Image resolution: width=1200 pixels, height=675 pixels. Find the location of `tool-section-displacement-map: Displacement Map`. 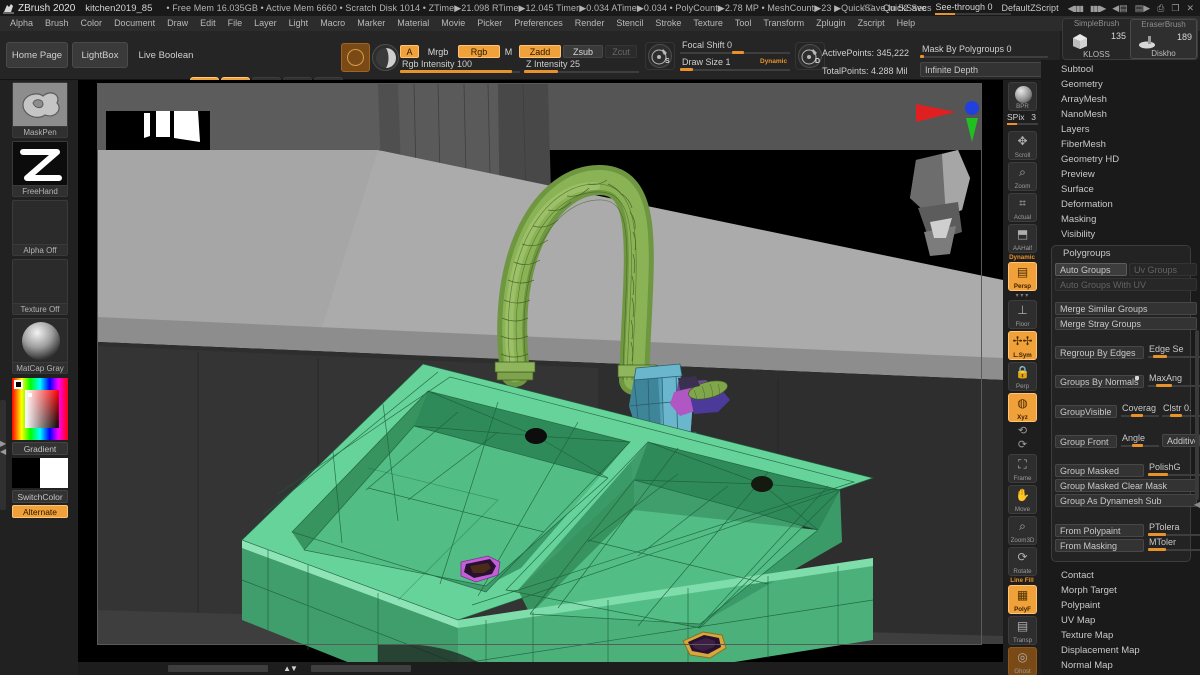

tool-section-displacement-map: Displacement Map is located at coordinates (1100, 650).